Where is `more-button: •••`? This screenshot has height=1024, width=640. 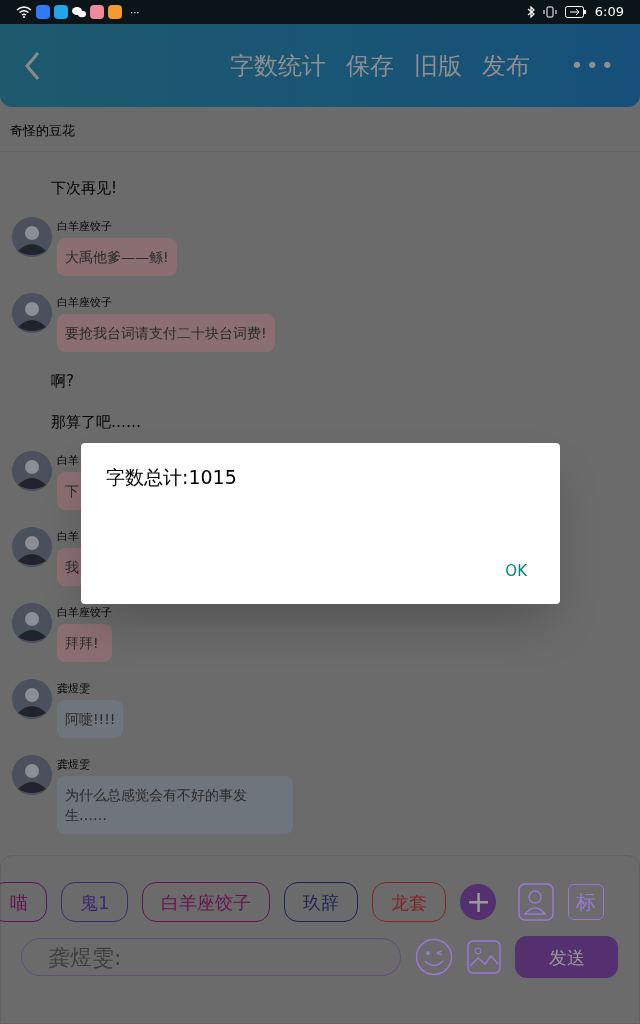 more-button: ••• is located at coordinates (593, 65).